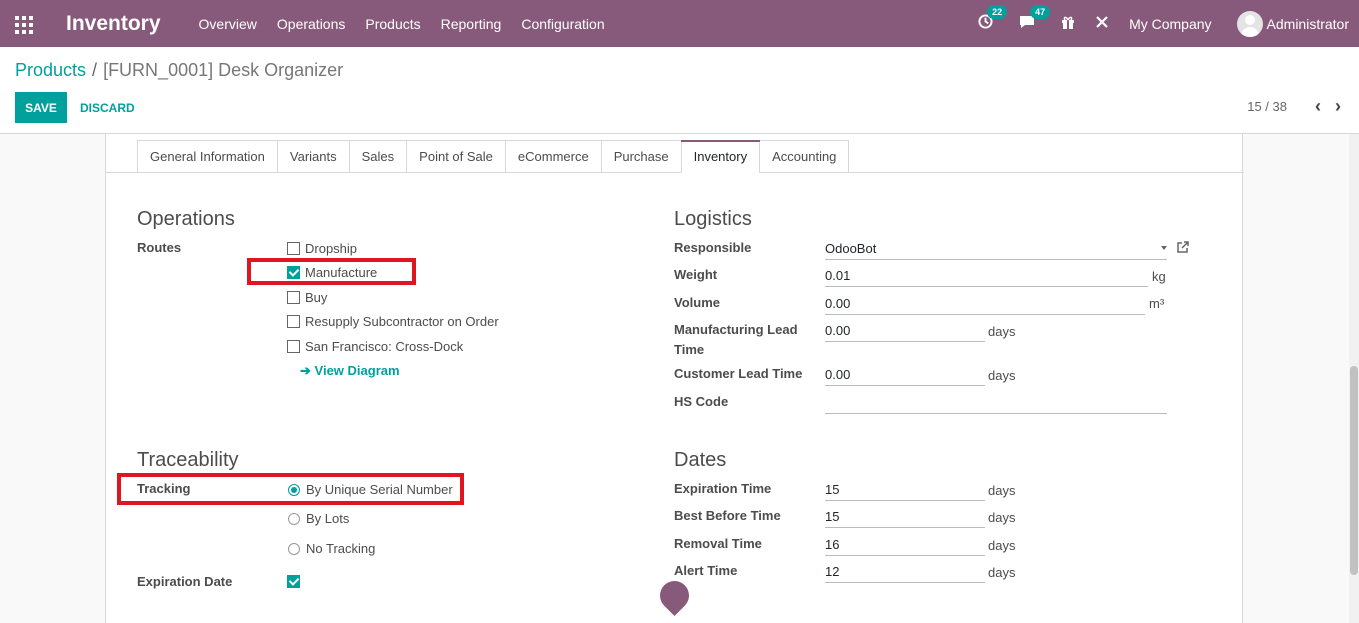  I want to click on route-label: Dropship, so click(331, 248).